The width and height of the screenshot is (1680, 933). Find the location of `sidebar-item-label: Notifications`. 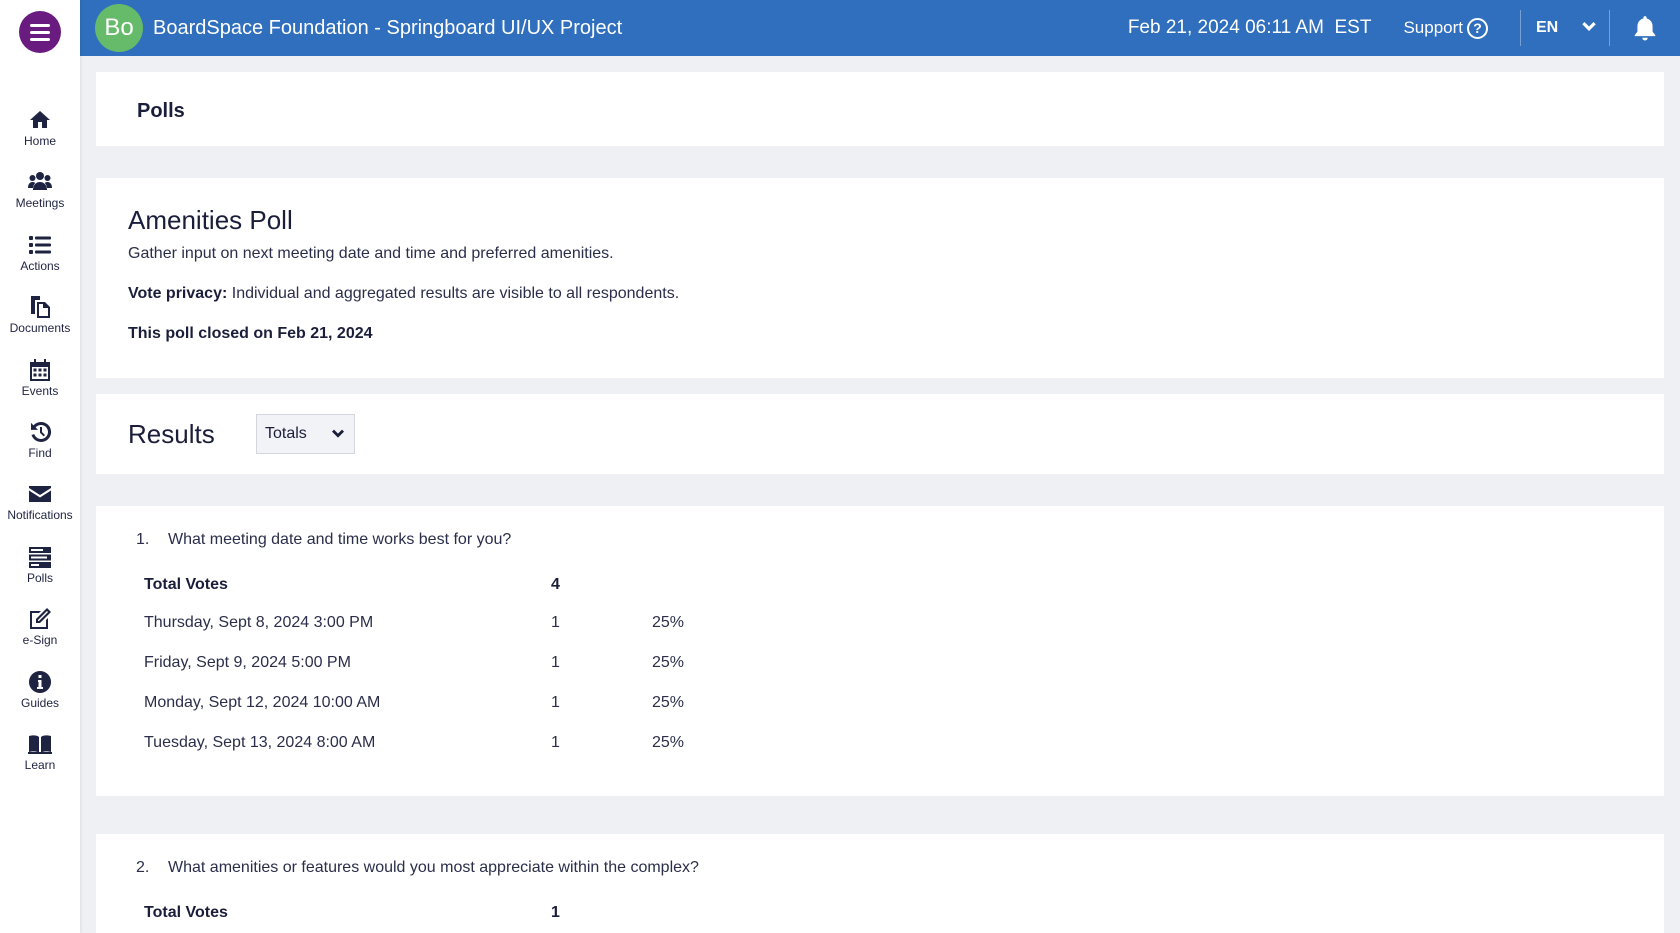

sidebar-item-label: Notifications is located at coordinates (40, 515).